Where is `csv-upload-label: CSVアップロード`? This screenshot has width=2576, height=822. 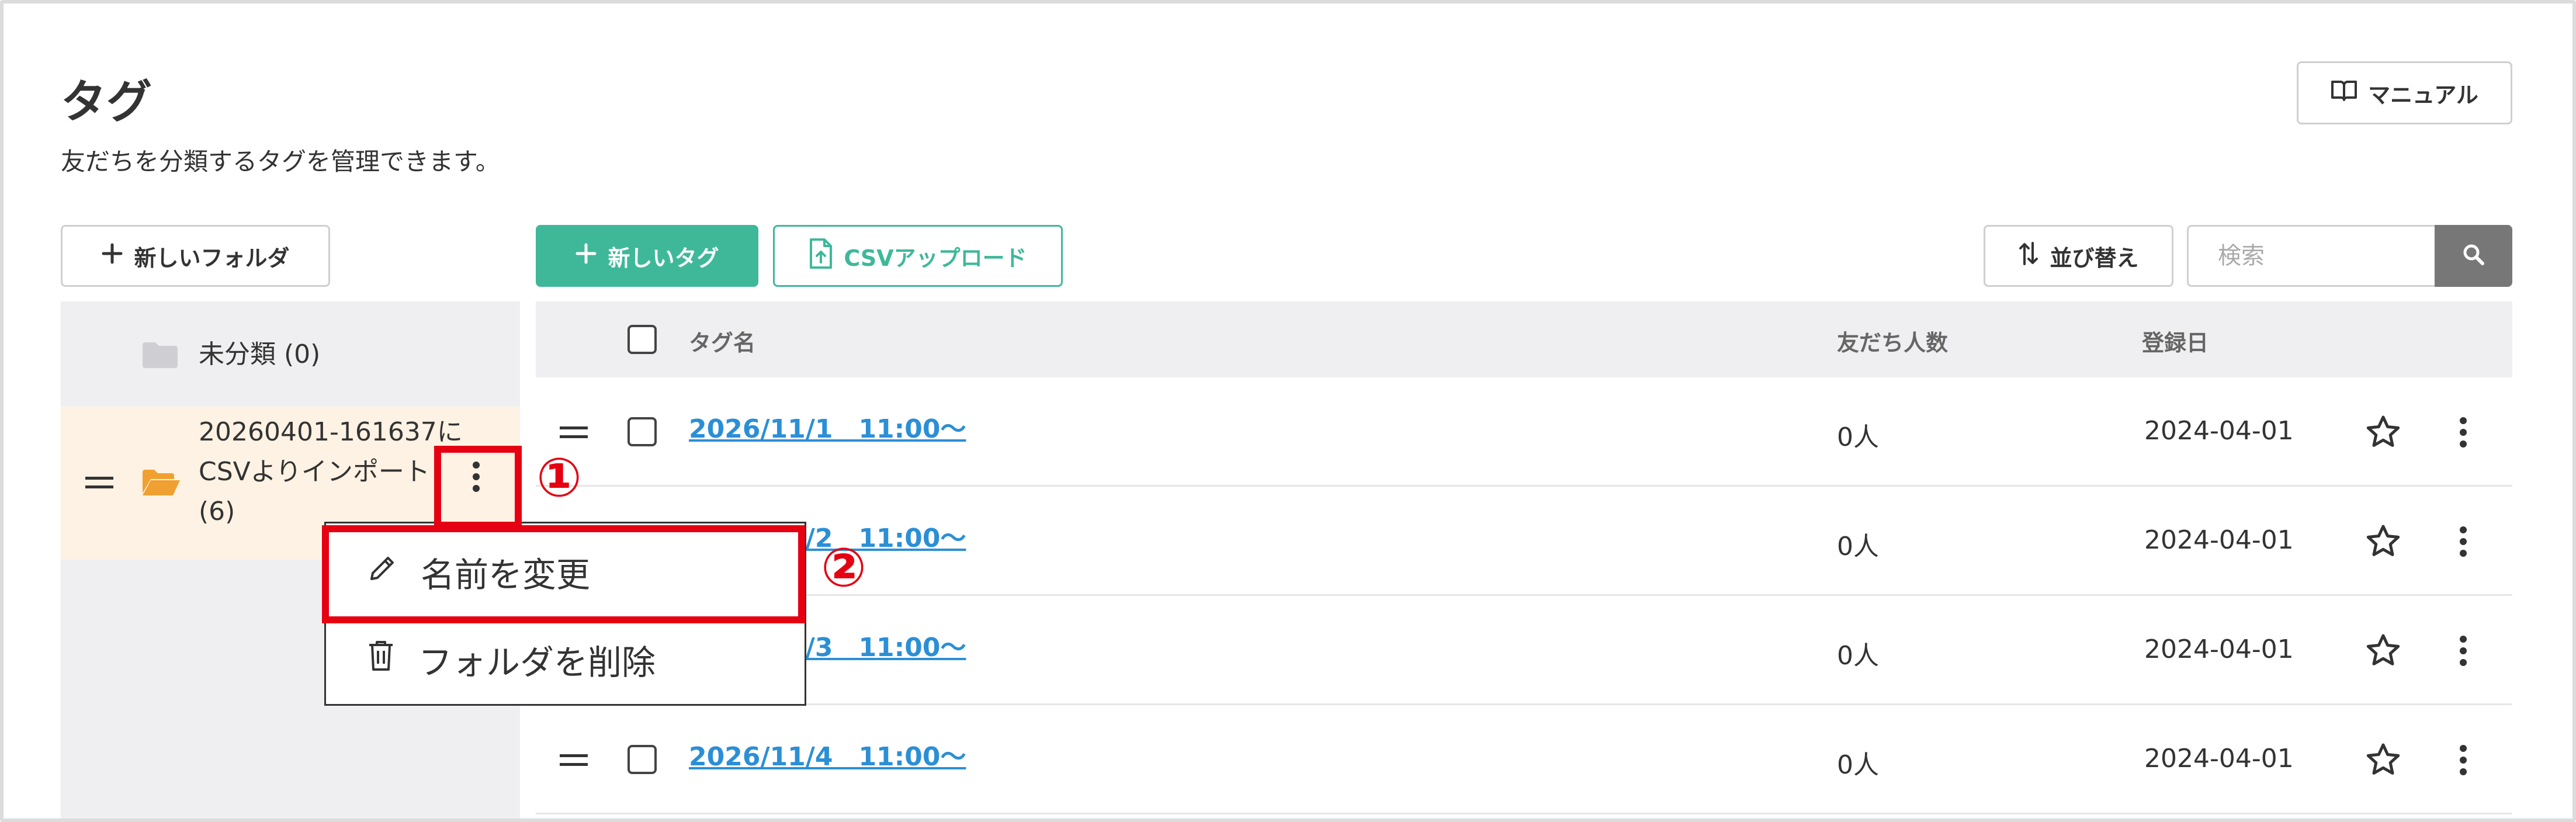
csv-upload-label: CSVアップロード is located at coordinates (935, 258).